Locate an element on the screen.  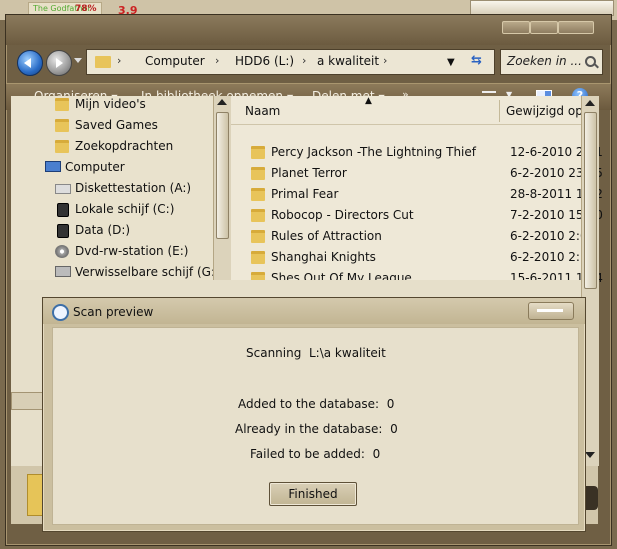
nav-item-label: Saved Games is located at coordinates (116, 125).